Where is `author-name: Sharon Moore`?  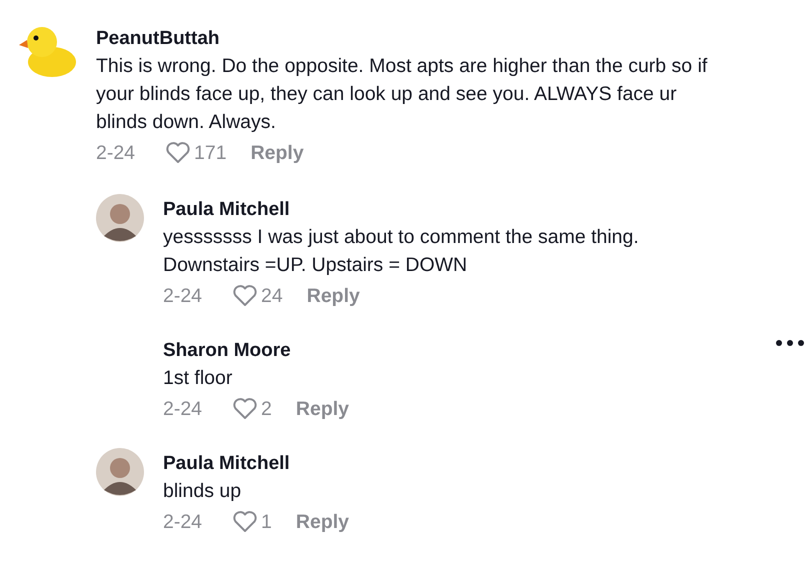
author-name: Sharon Moore is located at coordinates (227, 351).